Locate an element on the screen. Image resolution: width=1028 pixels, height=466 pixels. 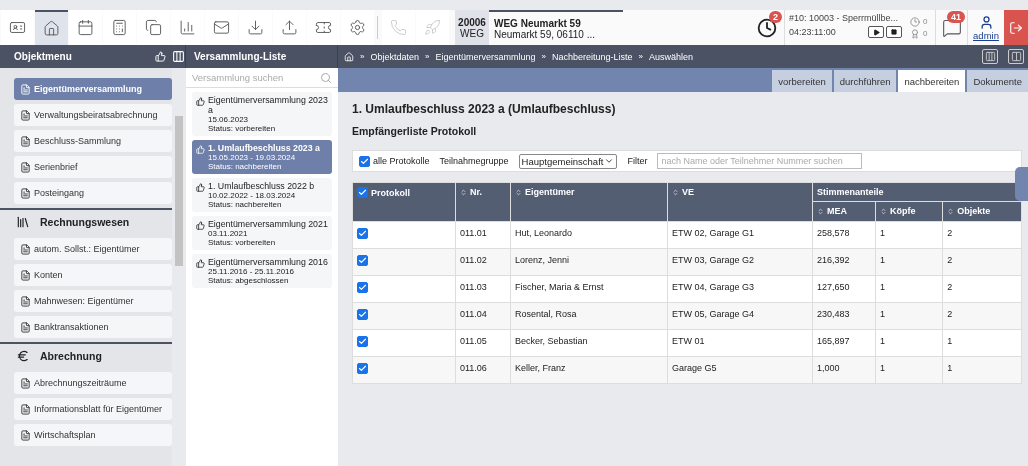
sidebar-item: Mahnwesen: Eigentümer is located at coordinates (93, 301).